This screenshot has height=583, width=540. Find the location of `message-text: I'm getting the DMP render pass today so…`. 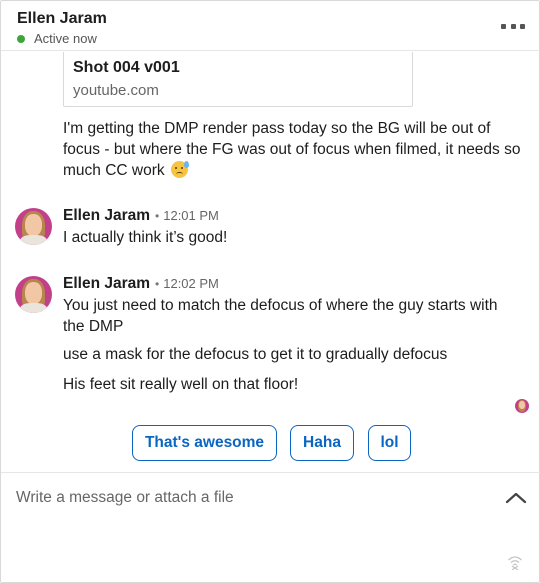

message-text: I'm getting the DMP render pass today so… is located at coordinates (292, 149).